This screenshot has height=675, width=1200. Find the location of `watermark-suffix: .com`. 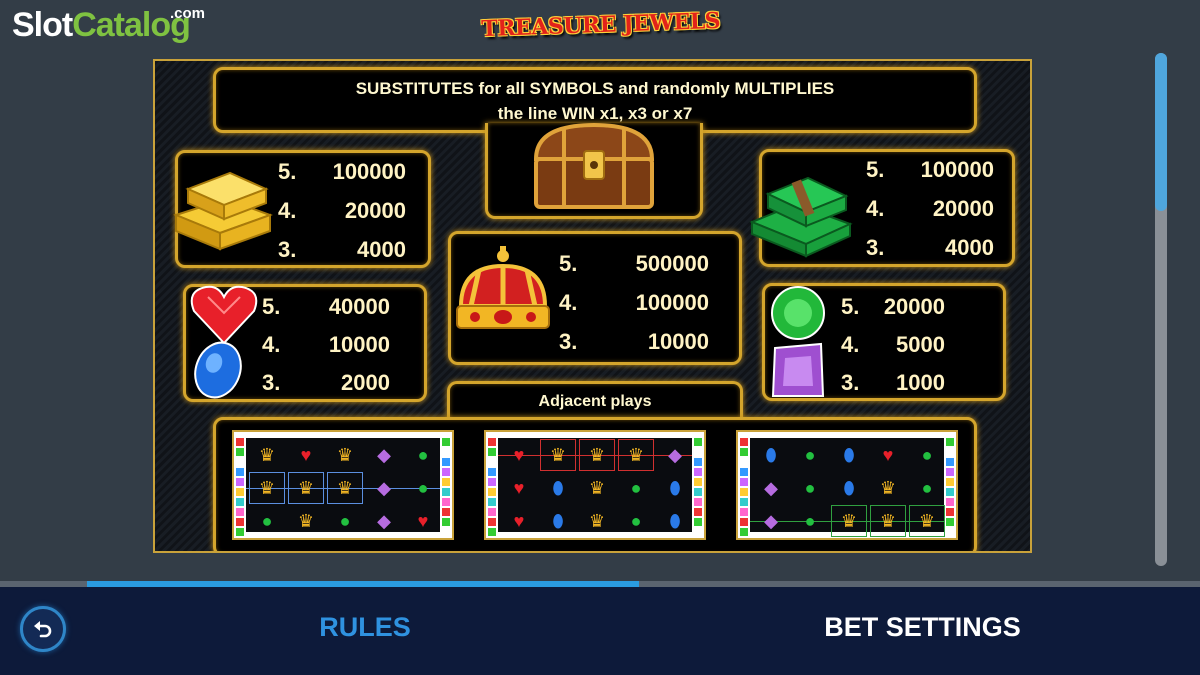

watermark-suffix: .com is located at coordinates (188, 13).